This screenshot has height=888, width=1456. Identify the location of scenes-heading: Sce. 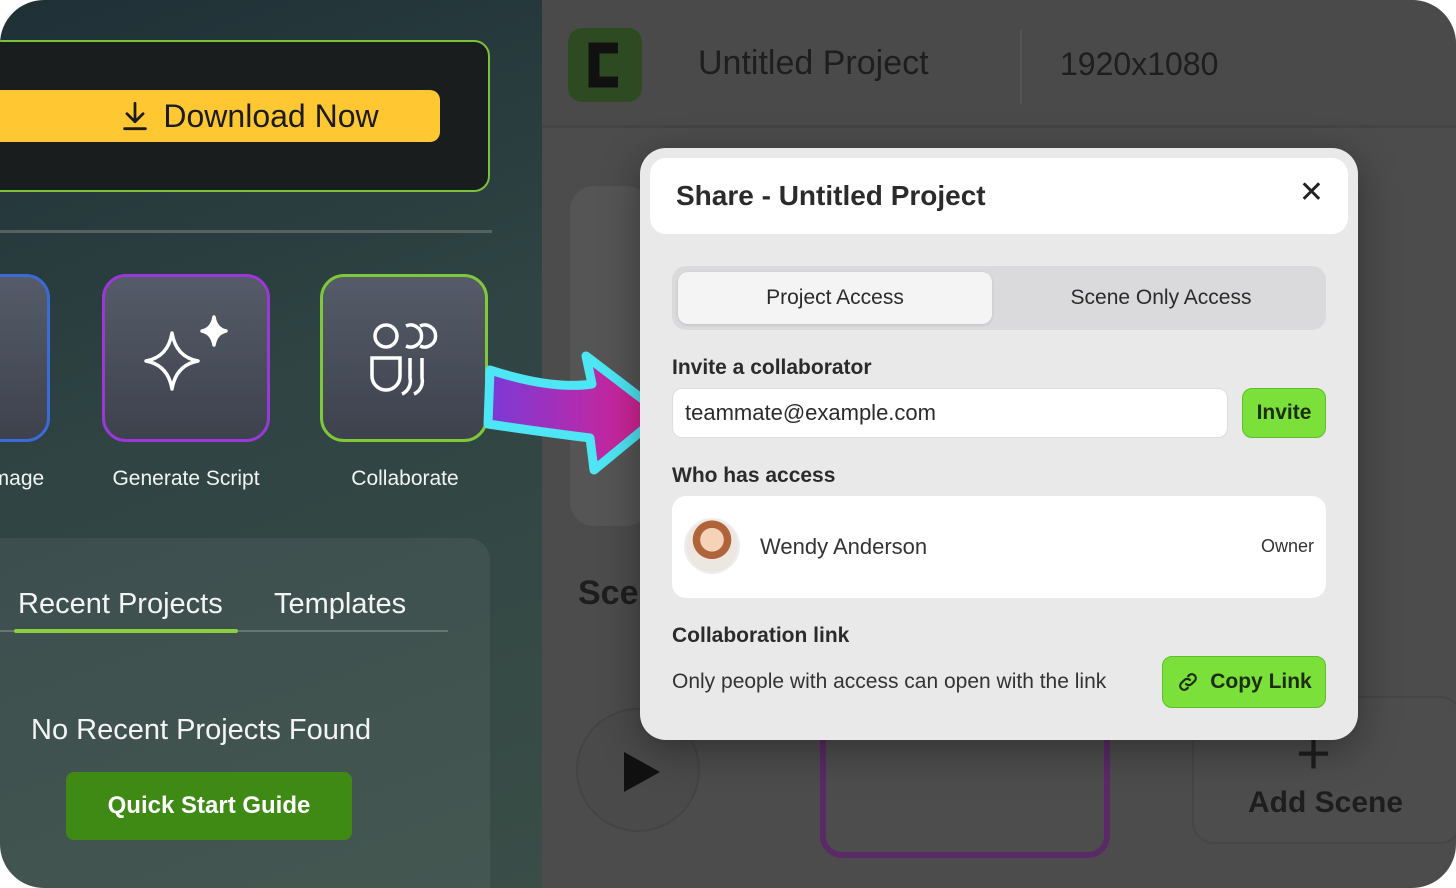
(608, 593).